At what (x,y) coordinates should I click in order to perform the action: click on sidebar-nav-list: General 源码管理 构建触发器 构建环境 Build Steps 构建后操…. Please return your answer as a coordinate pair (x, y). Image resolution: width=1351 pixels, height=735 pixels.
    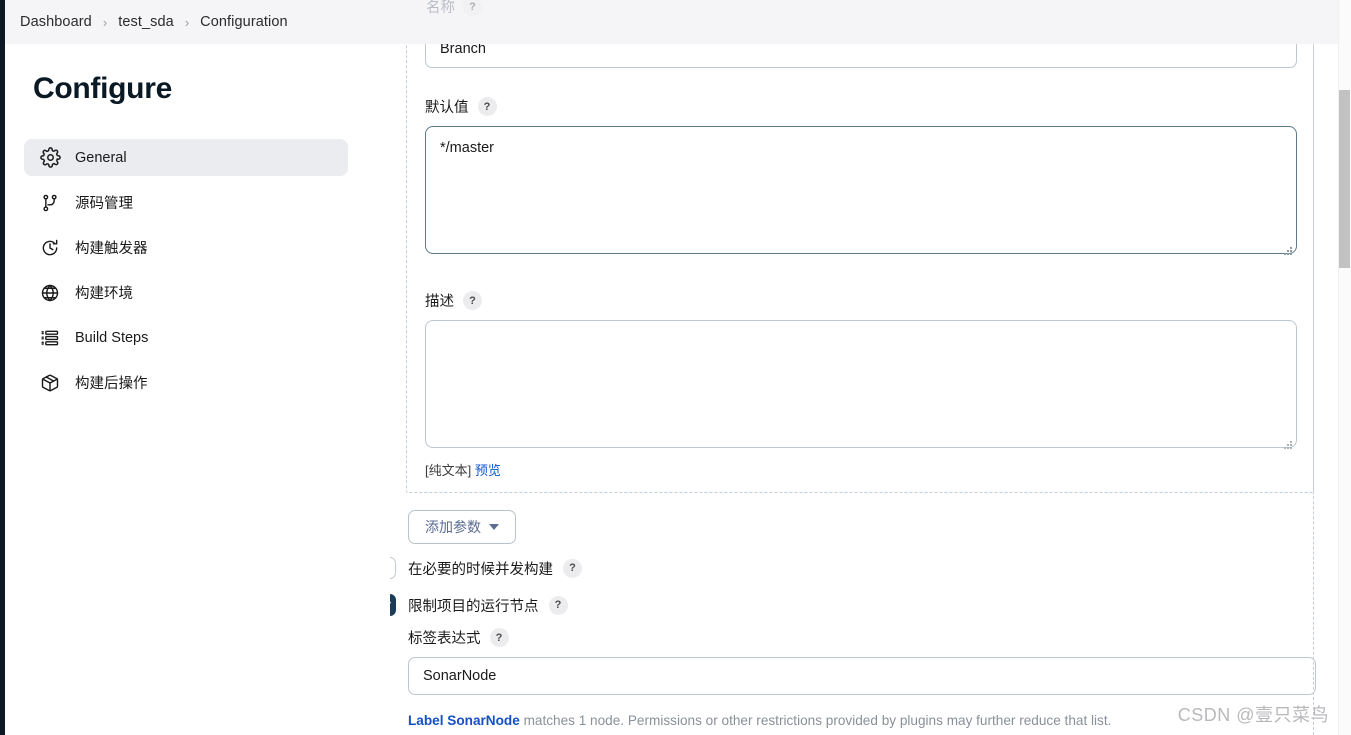
    Looking at the image, I should click on (186, 274).